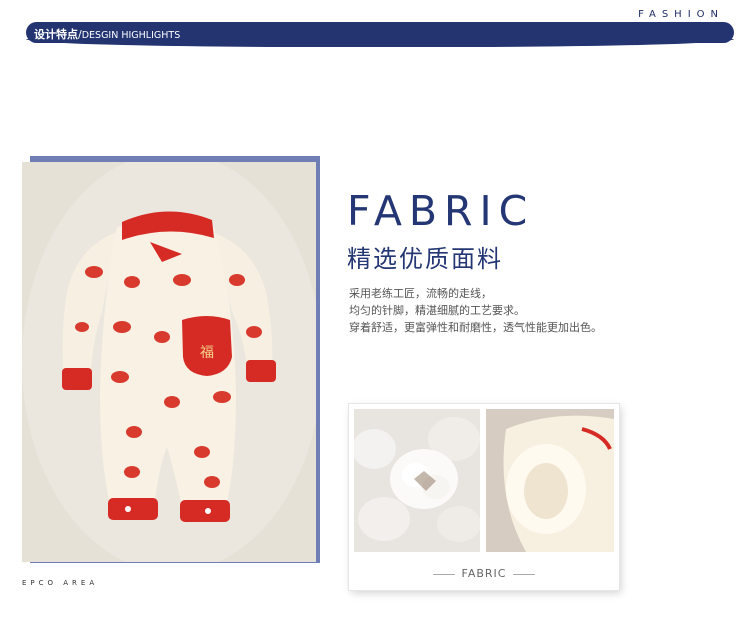 The width and height of the screenshot is (750, 631). What do you see at coordinates (681, 14) in the screenshot?
I see `fashion-label: FASHION` at bounding box center [681, 14].